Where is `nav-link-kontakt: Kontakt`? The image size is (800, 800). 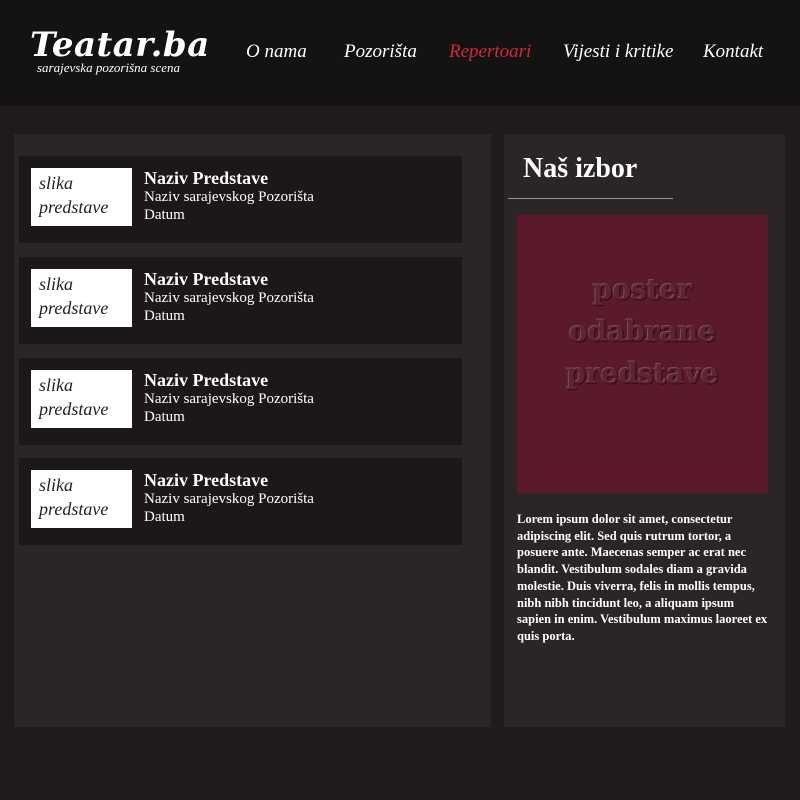 nav-link-kontakt: Kontakt is located at coordinates (733, 52).